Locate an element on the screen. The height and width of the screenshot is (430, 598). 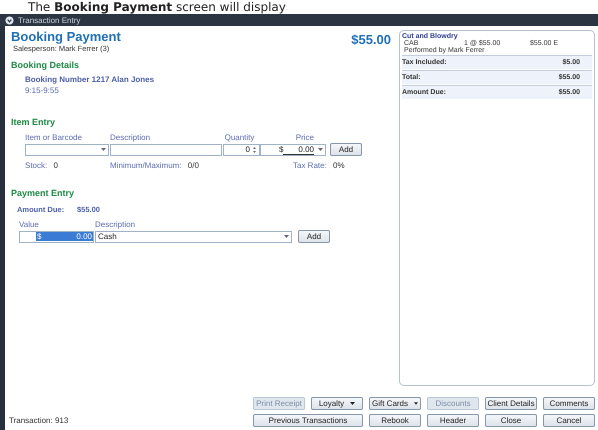
action-button: Close is located at coordinates (511, 420).